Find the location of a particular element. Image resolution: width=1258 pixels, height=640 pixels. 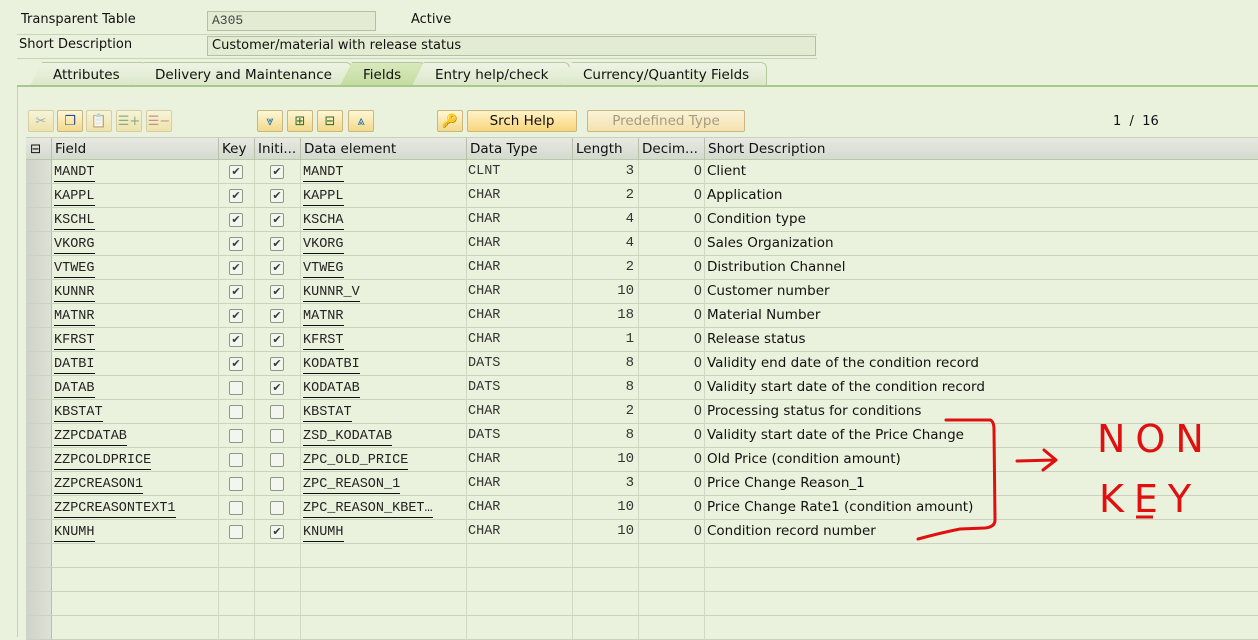

column-header-key: Key is located at coordinates (237, 149).